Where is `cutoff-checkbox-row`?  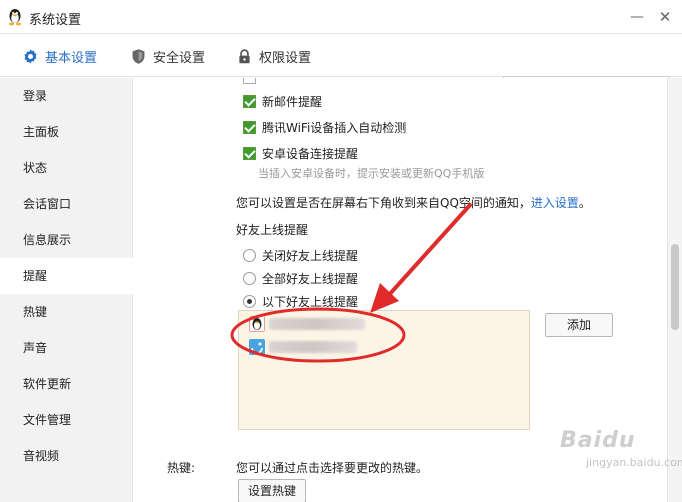
cutoff-checkbox-row is located at coordinates (252, 81).